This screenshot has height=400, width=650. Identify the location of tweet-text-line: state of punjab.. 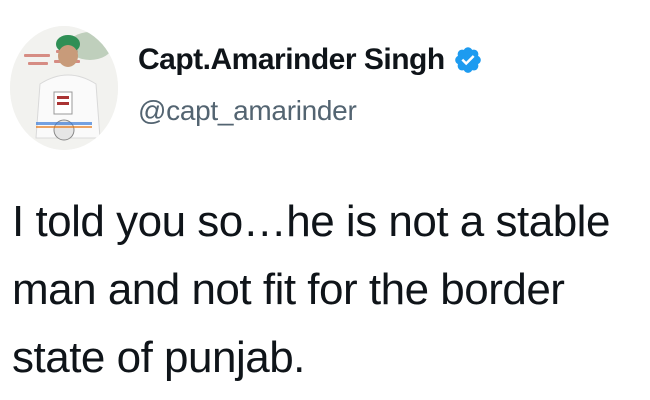
(158, 357).